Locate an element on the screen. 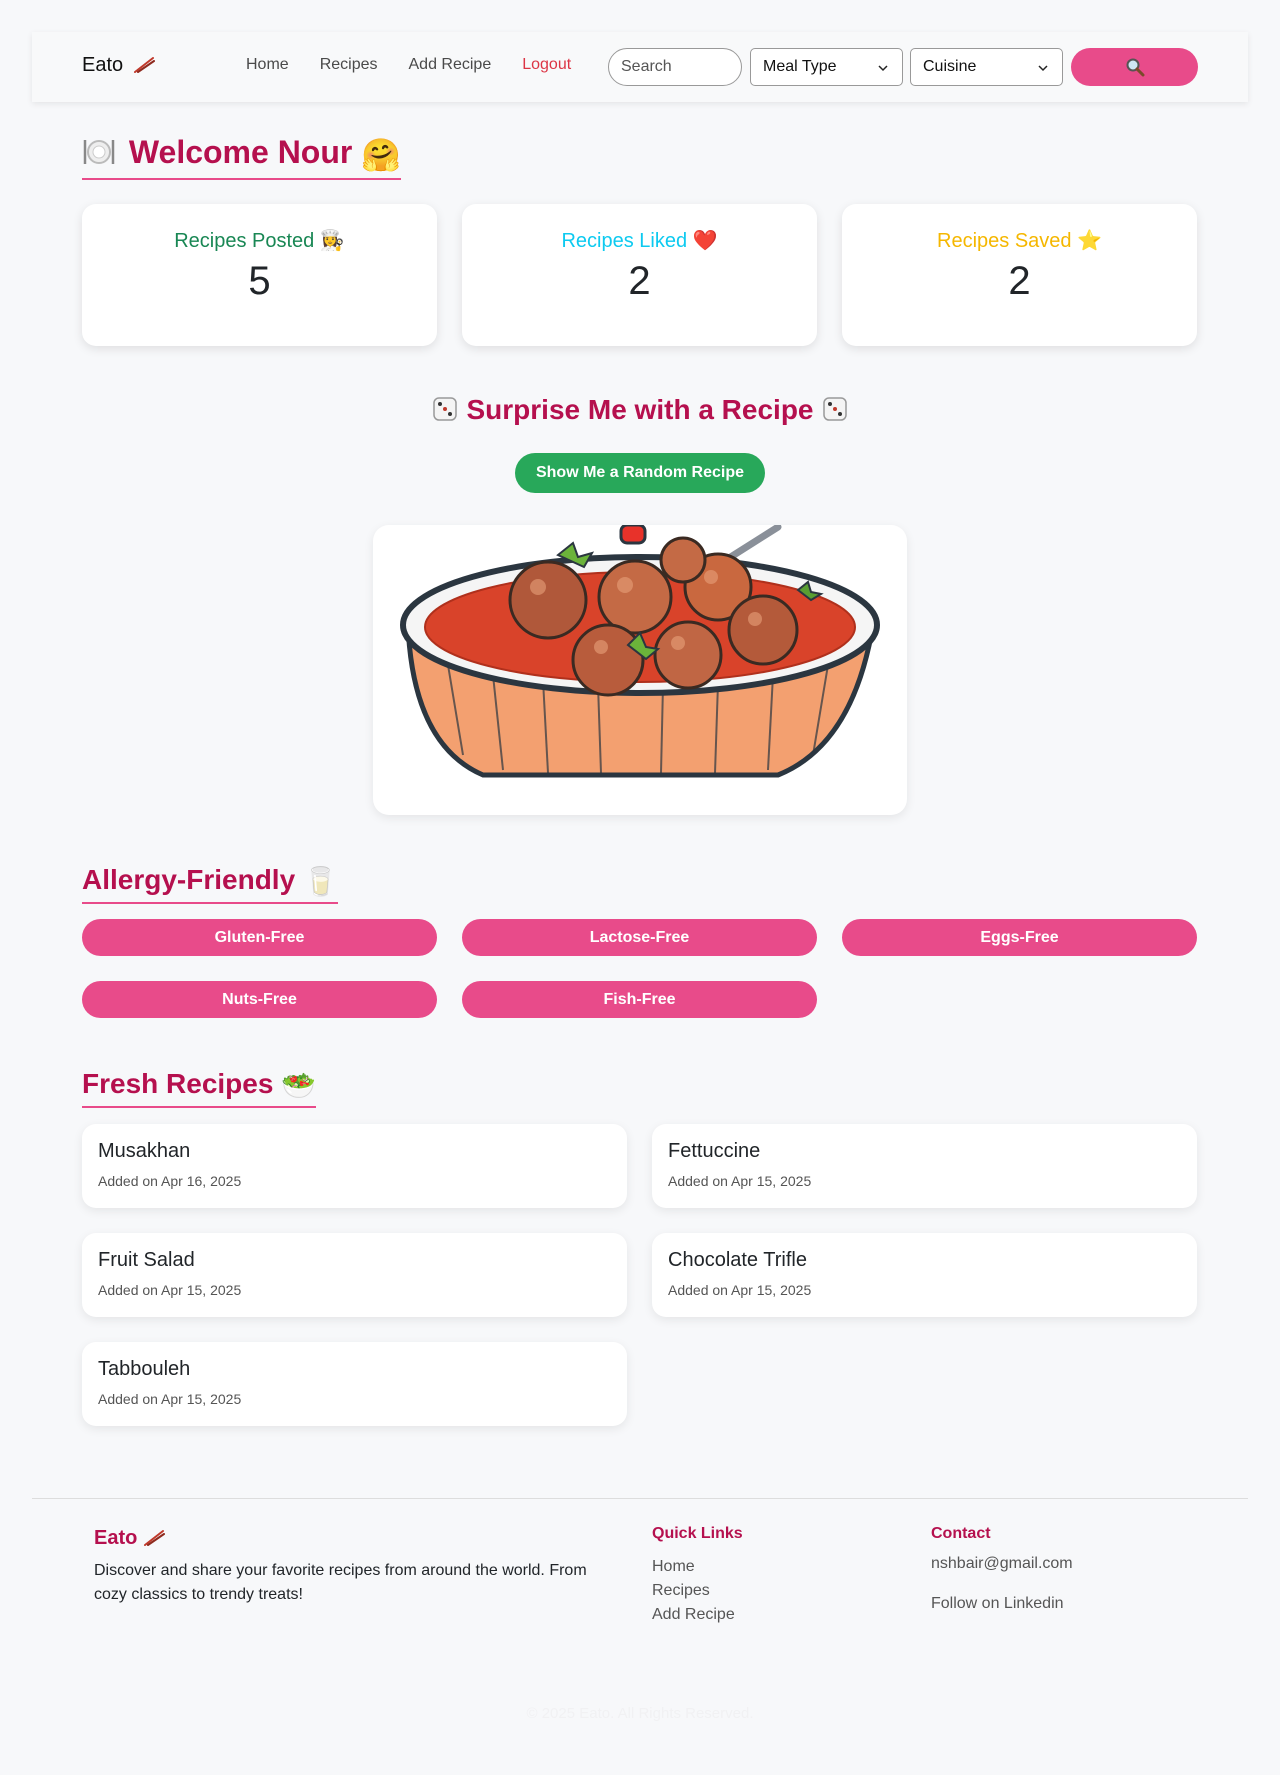 The image size is (1280, 1775). cuisine-value: Cuisine is located at coordinates (950, 66).